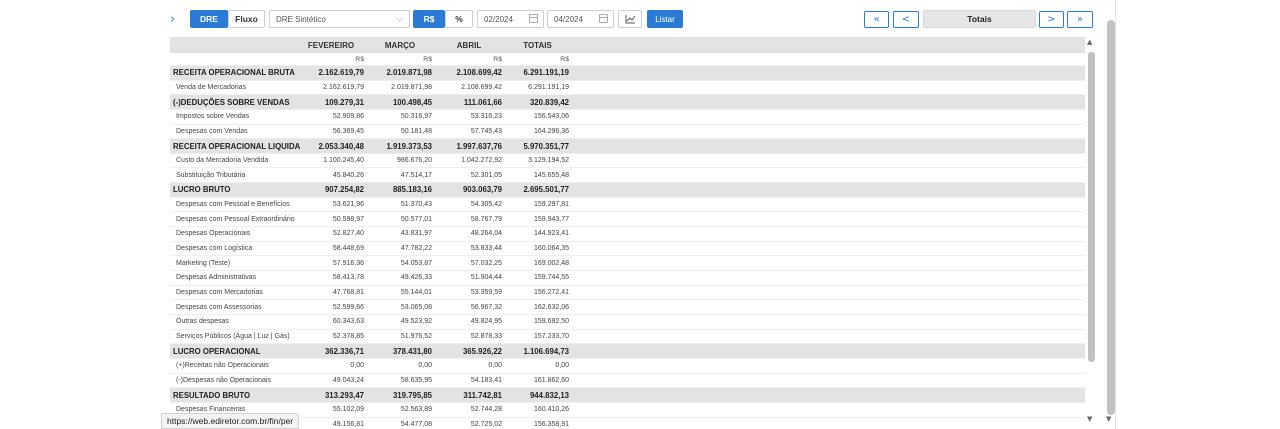  Describe the element at coordinates (416, 322) in the screenshot. I see `value-cell: 49.523,92` at that location.